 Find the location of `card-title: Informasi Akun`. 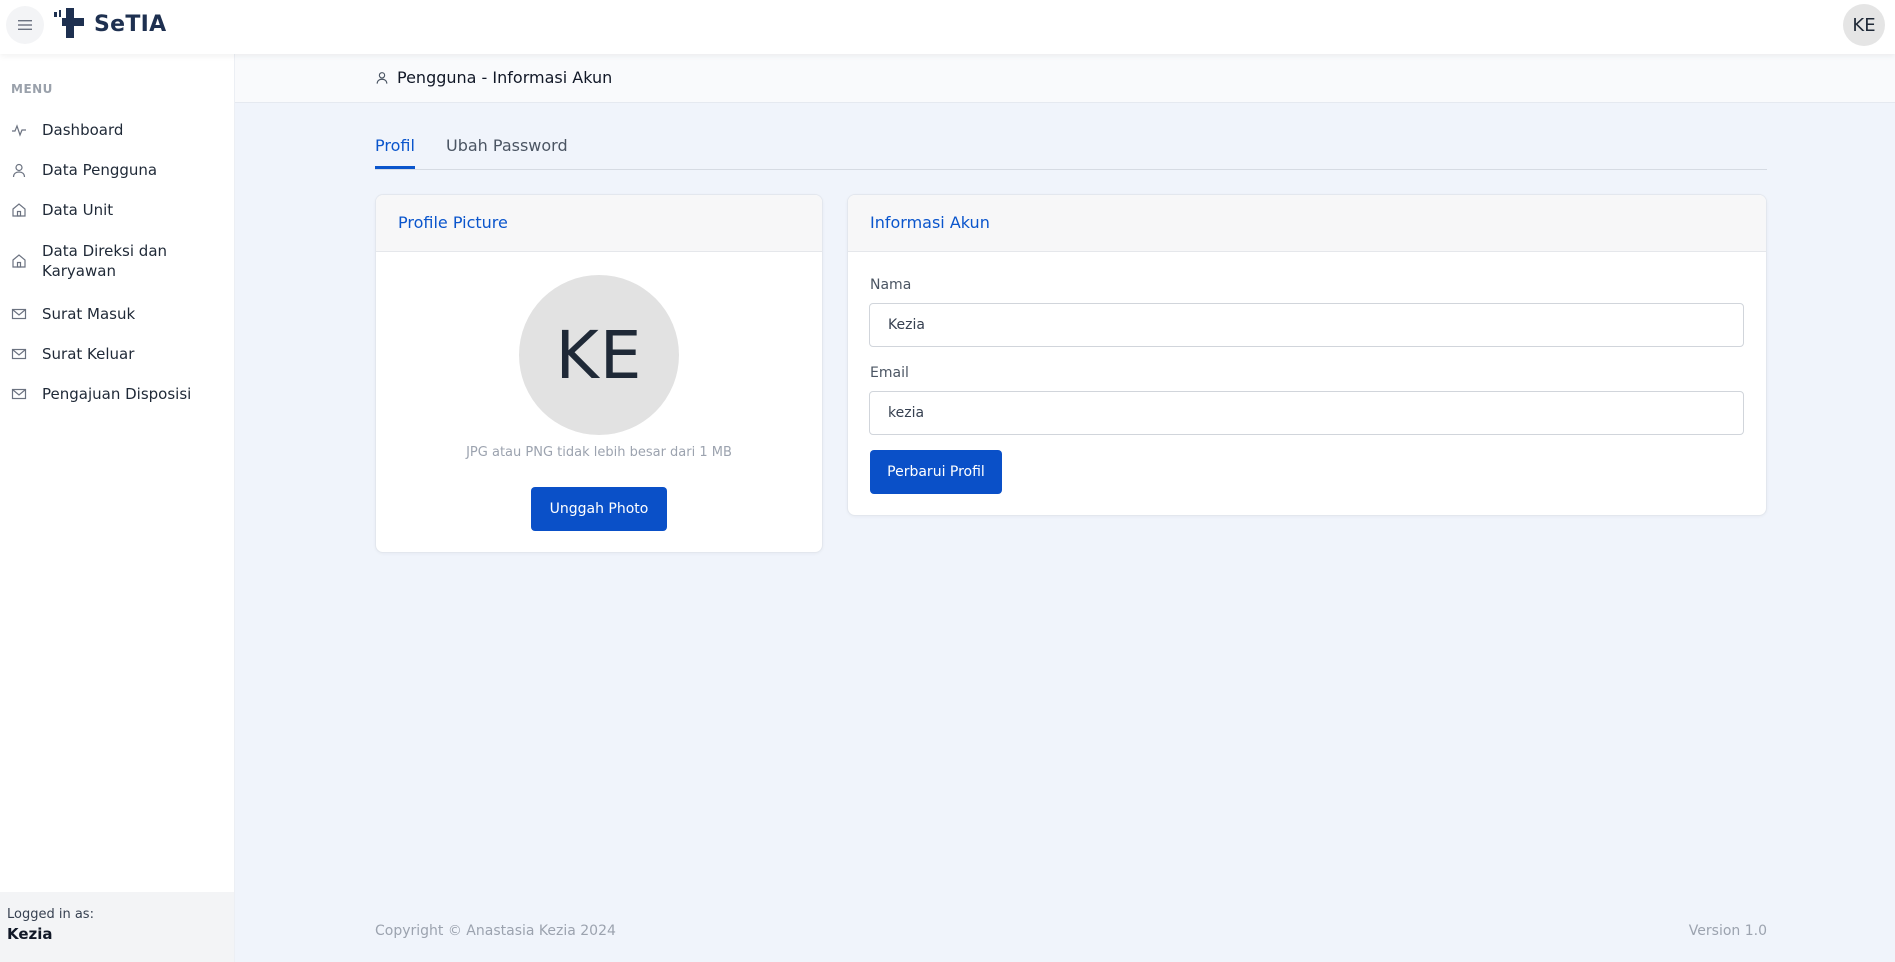

card-title: Informasi Akun is located at coordinates (930, 222).